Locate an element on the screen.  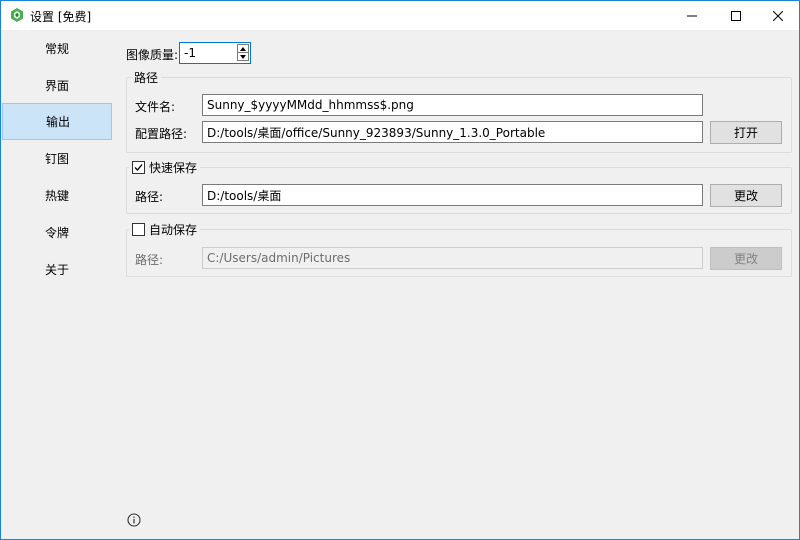
image-quality-value: -1 is located at coordinates (190, 53).